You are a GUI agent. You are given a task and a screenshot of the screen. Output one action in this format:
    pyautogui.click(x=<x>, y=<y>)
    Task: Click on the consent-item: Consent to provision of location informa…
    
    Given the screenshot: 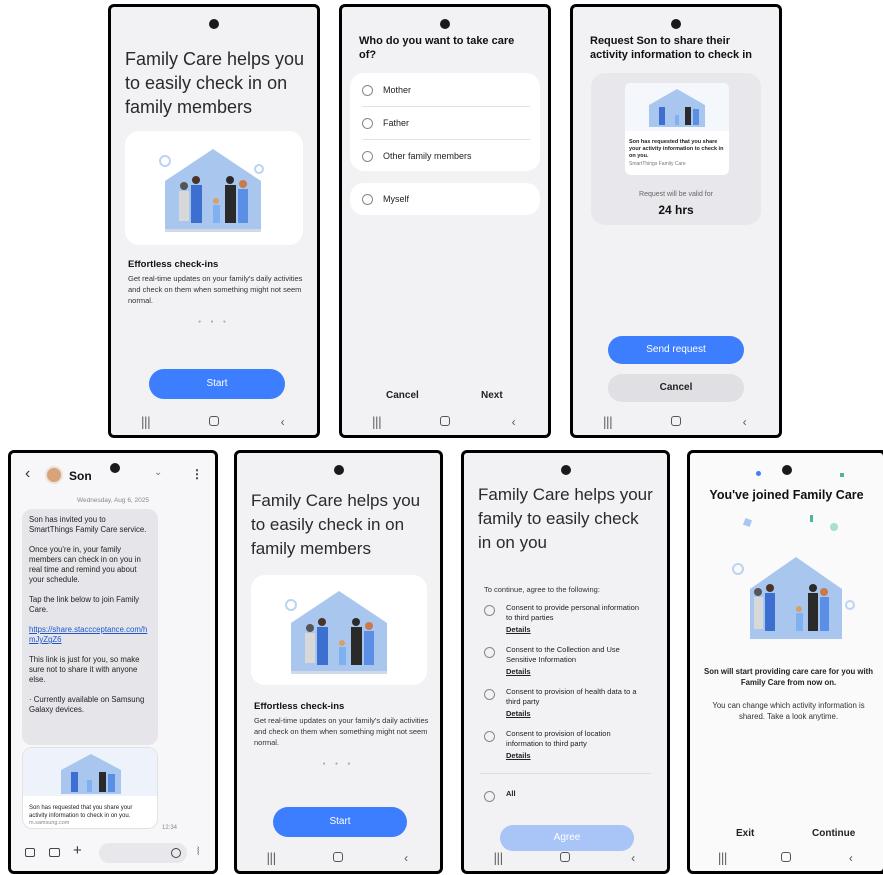 What is the action you would take?
    pyautogui.click(x=565, y=745)
    